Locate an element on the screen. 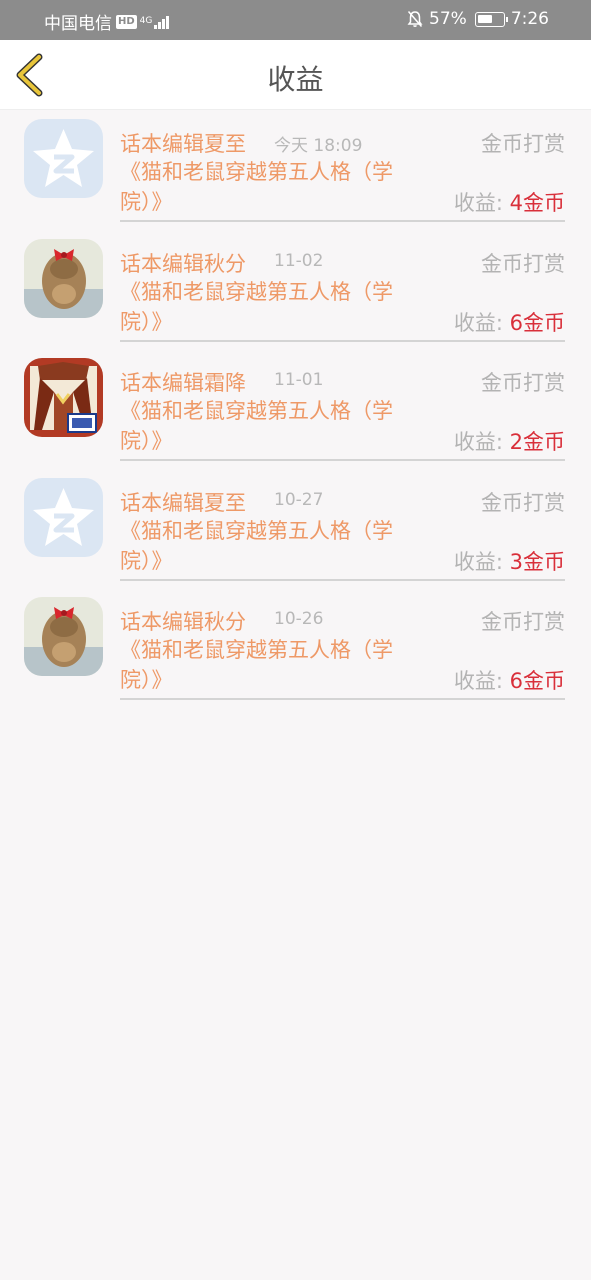 This screenshot has width=591, height=1280. earnings-value: 2金币 is located at coordinates (537, 442).